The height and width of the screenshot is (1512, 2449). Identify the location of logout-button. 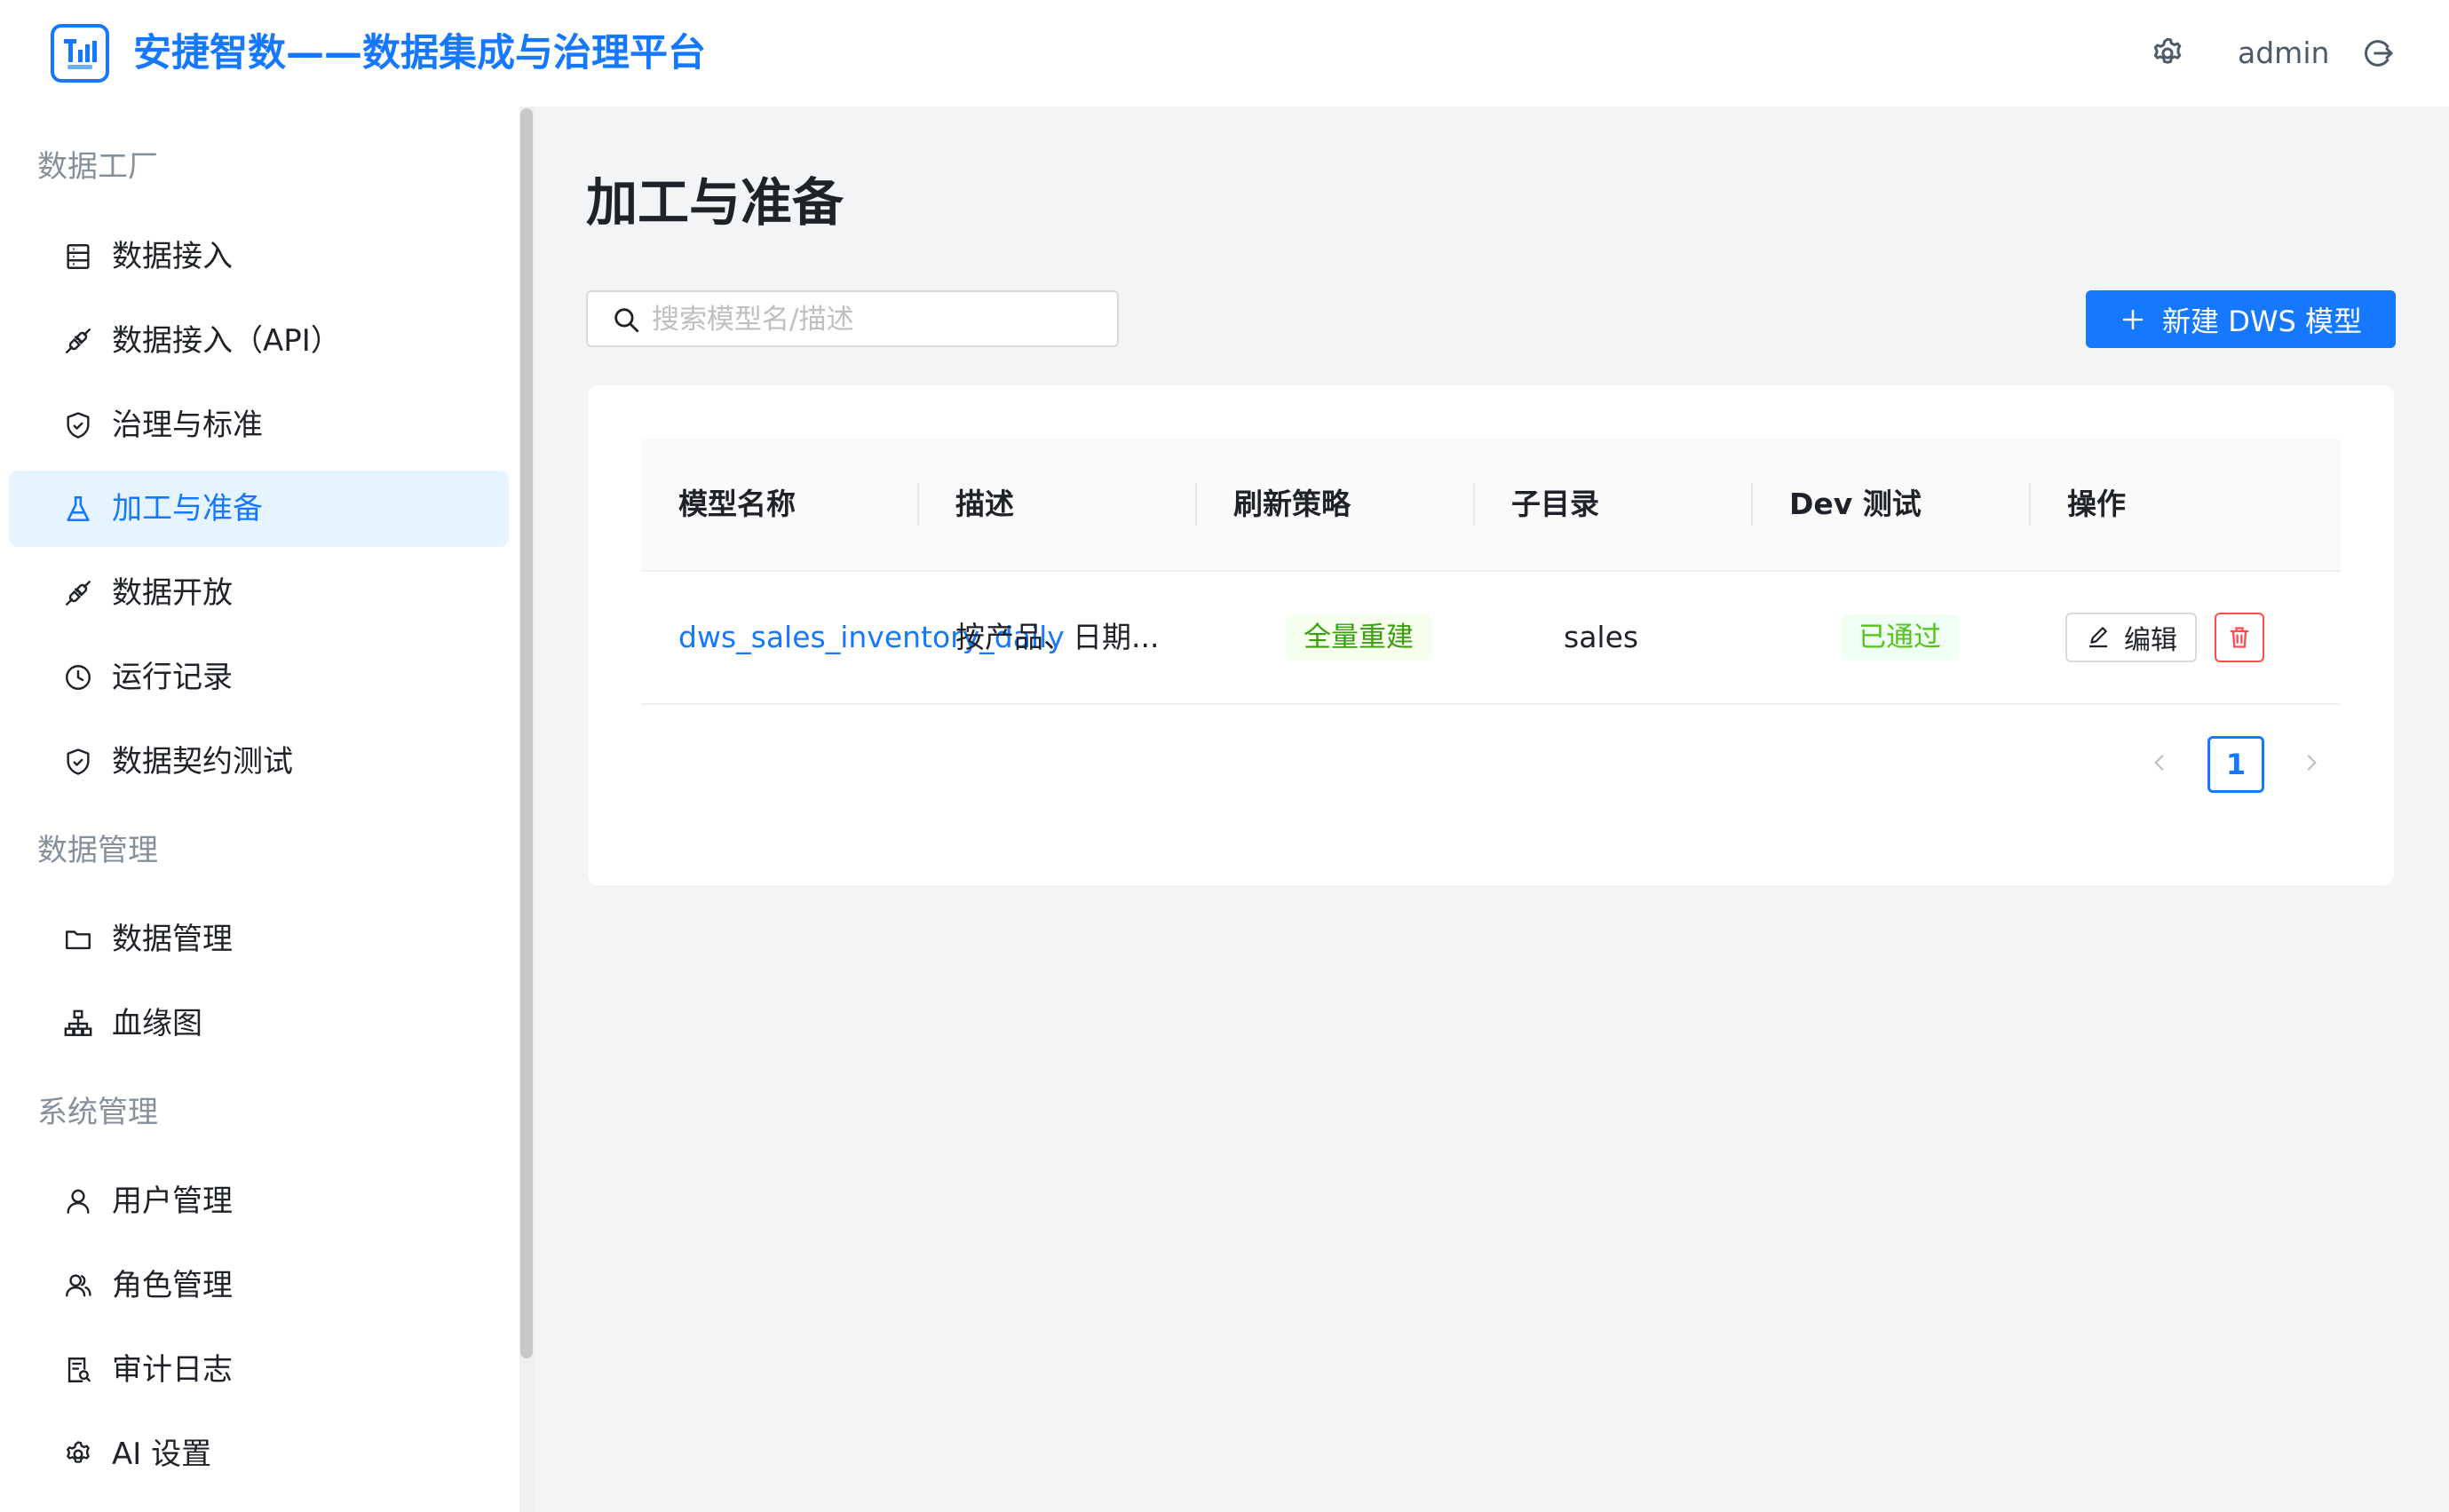
(2377, 53).